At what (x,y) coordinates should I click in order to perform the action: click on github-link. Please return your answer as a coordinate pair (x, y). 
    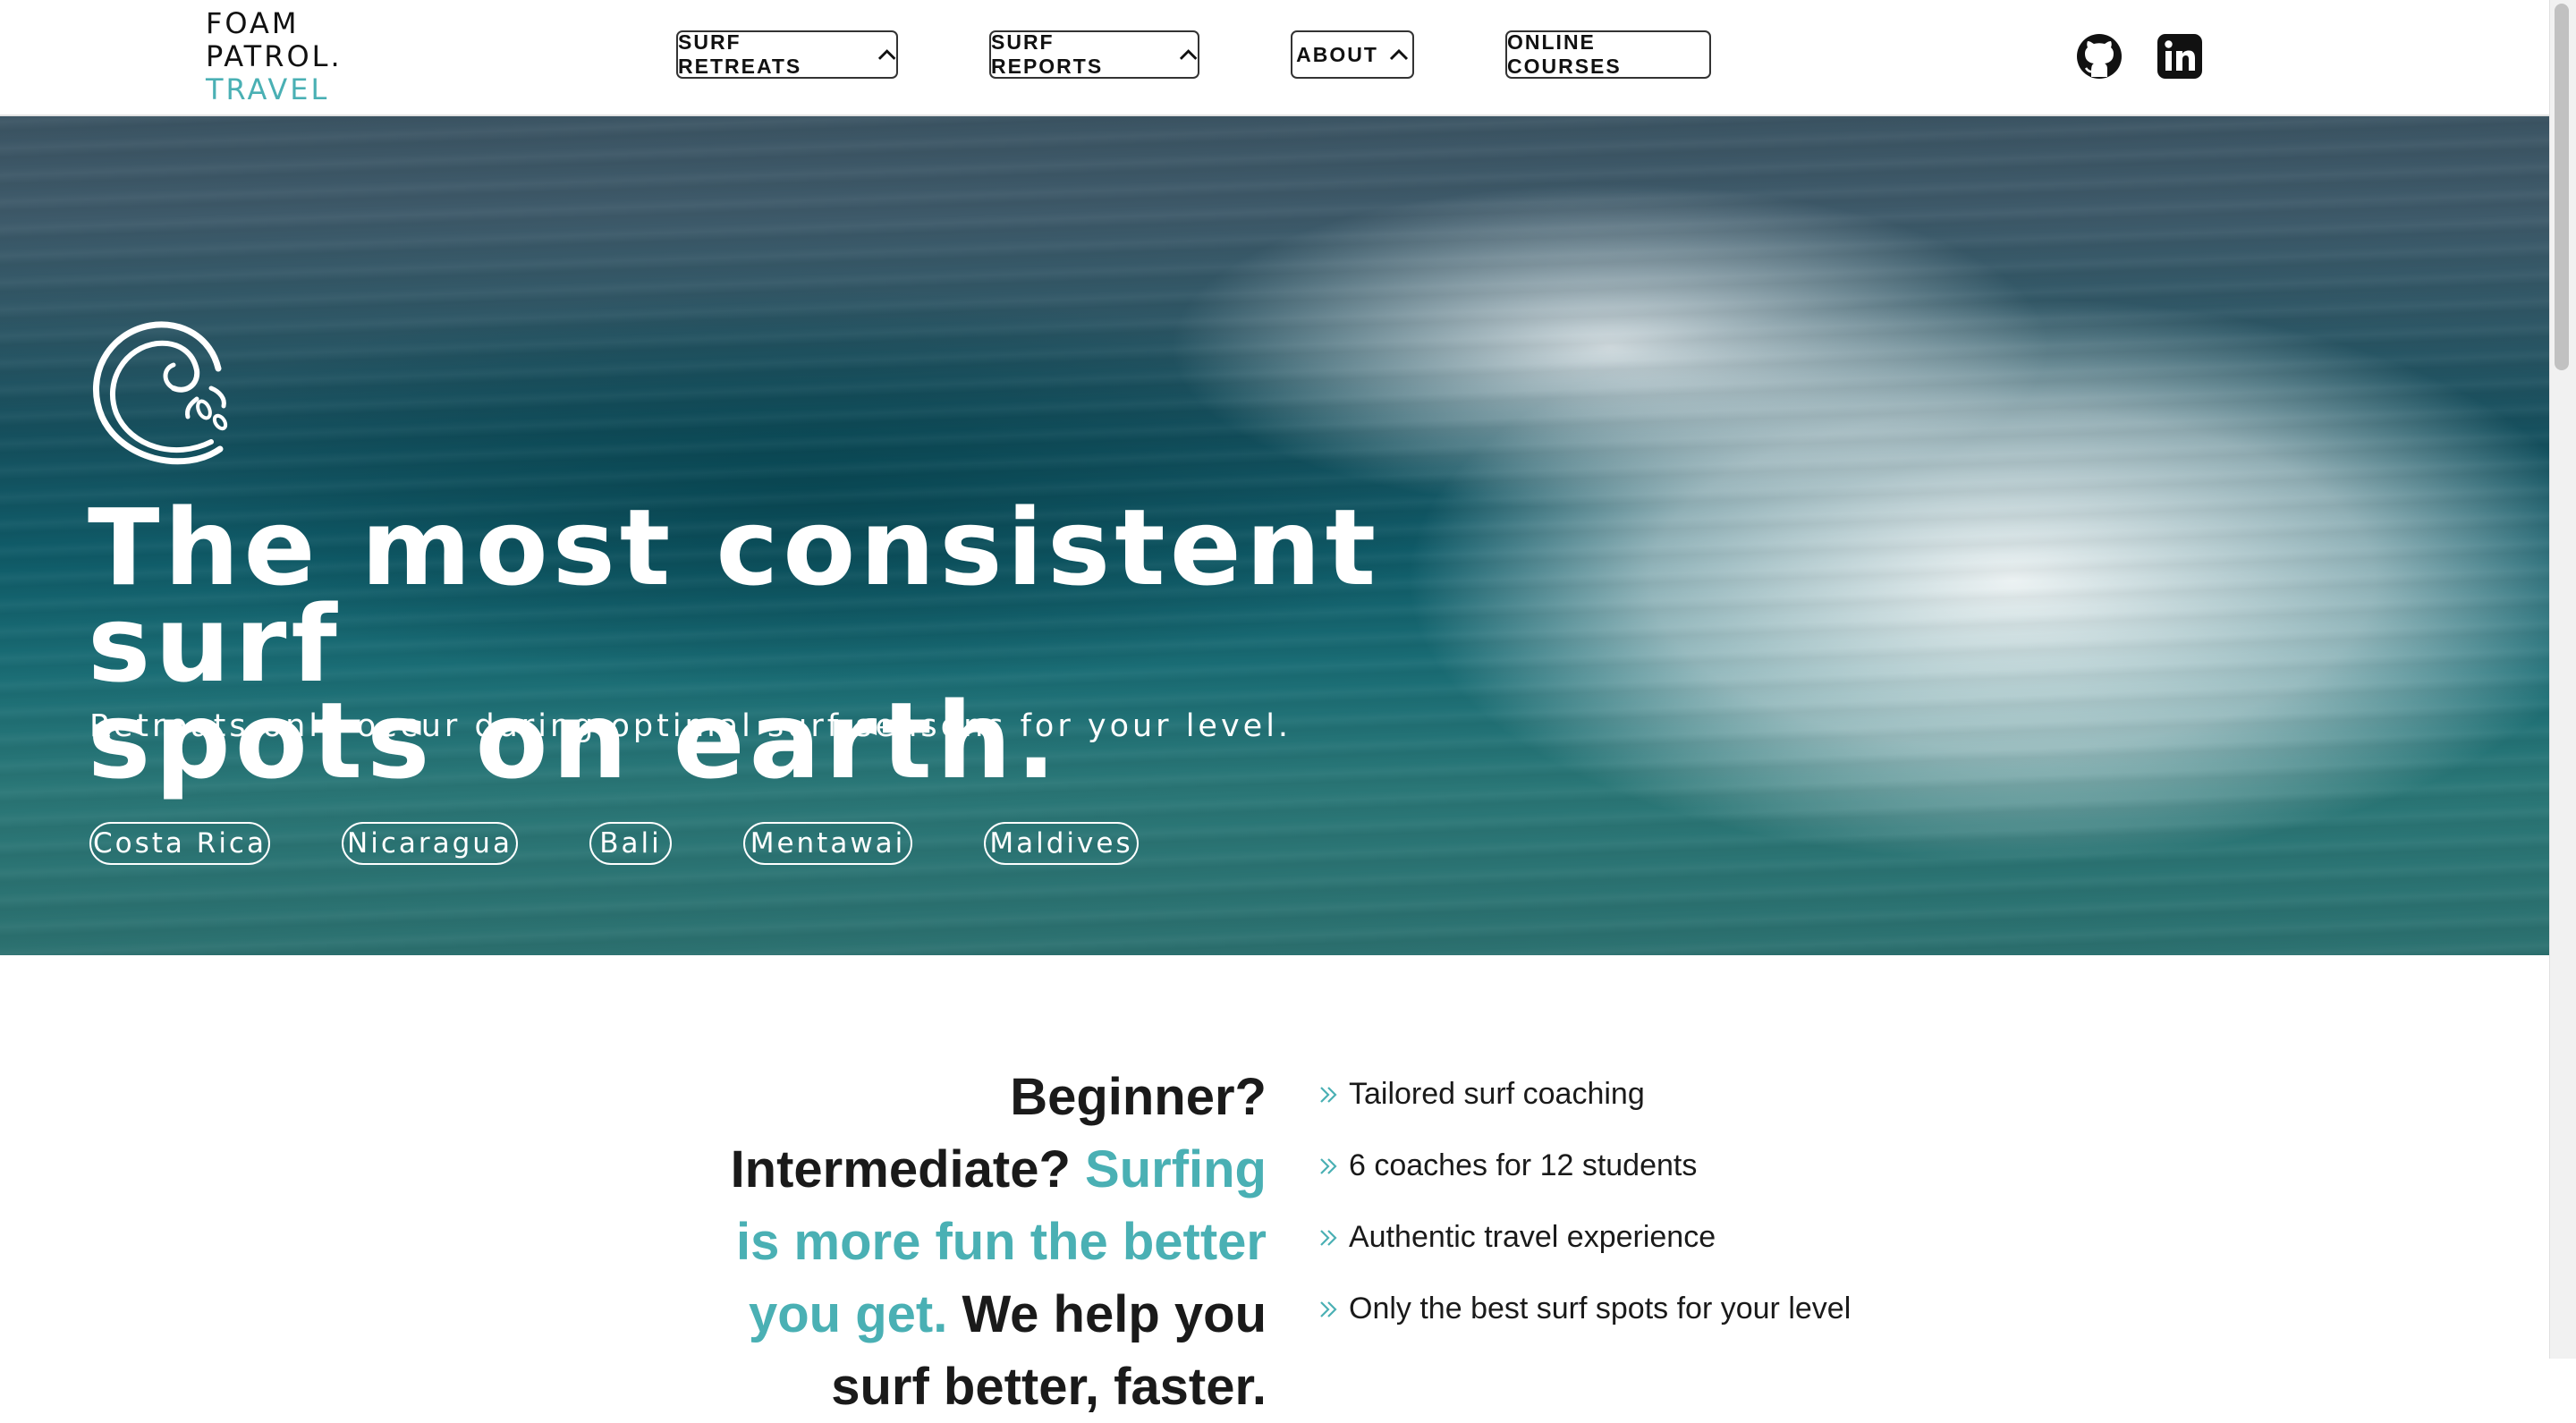
    Looking at the image, I should click on (2099, 56).